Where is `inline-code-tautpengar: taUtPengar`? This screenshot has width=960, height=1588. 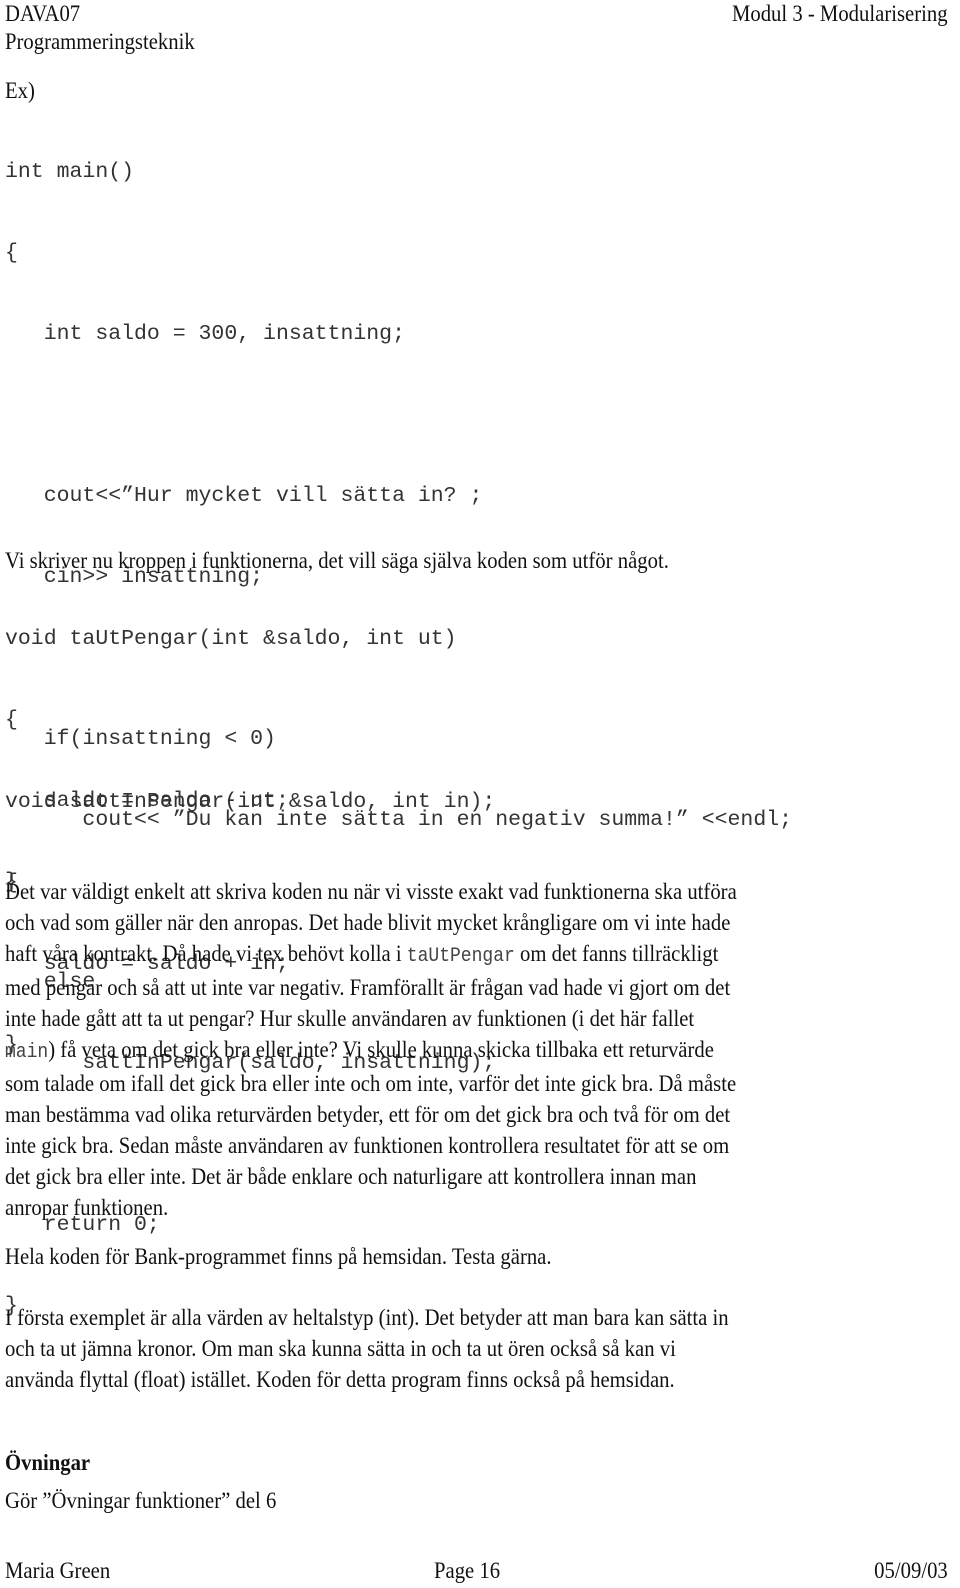 inline-code-tautpengar: taUtPengar is located at coordinates (460, 956).